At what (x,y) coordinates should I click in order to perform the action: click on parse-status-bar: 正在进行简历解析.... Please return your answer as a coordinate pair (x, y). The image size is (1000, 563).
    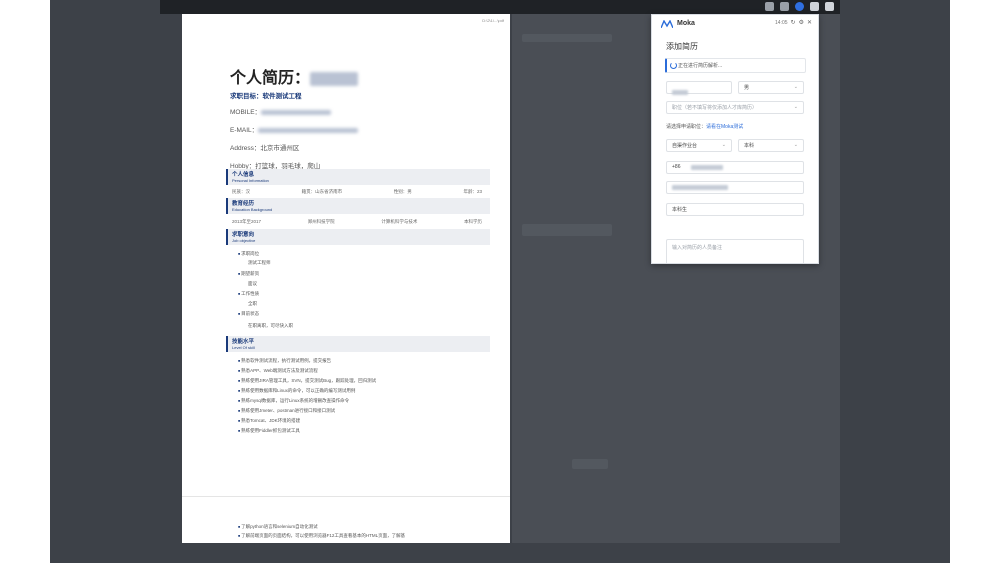
    Looking at the image, I should click on (735, 65).